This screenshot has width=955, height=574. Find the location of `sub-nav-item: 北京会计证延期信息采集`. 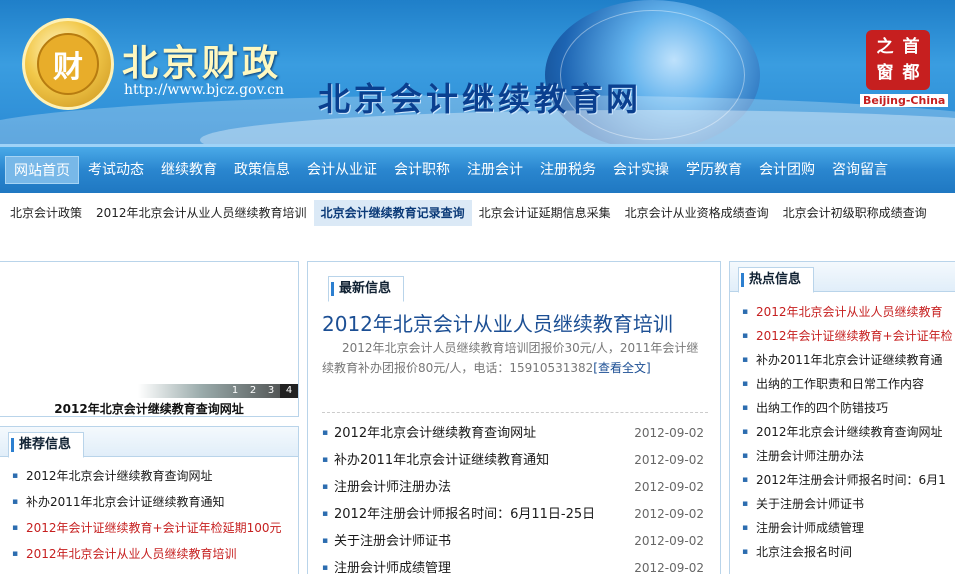

sub-nav-item: 北京会计证延期信息采集 is located at coordinates (545, 213).